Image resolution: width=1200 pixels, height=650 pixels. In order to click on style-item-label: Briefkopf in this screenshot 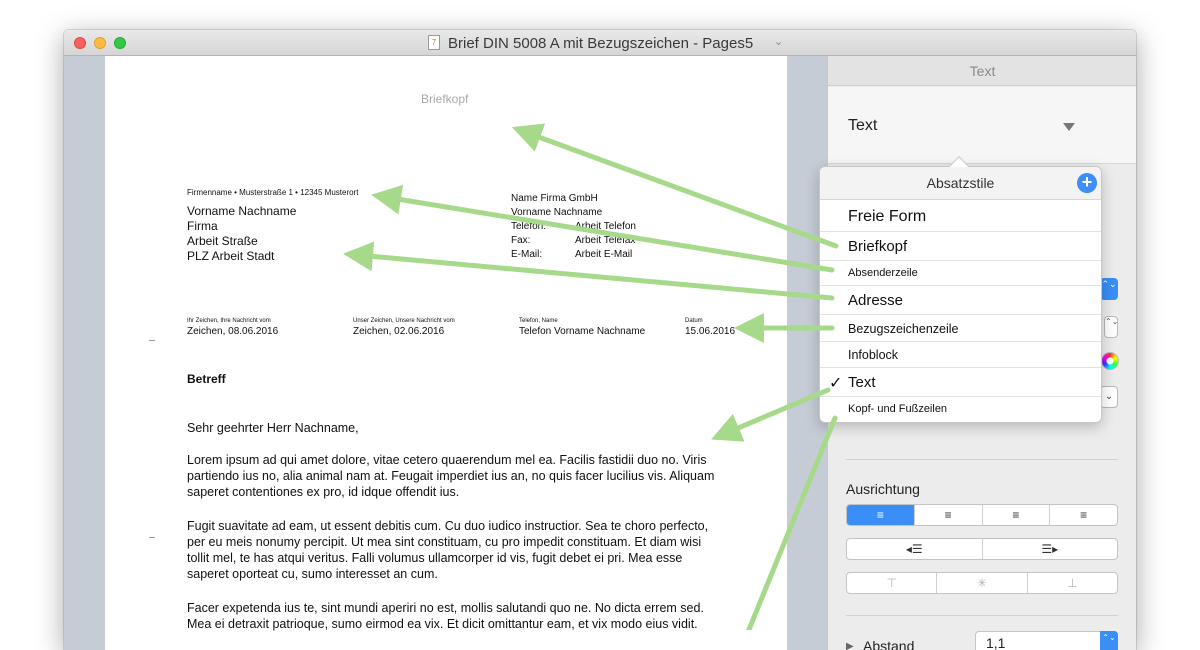, I will do `click(878, 246)`.